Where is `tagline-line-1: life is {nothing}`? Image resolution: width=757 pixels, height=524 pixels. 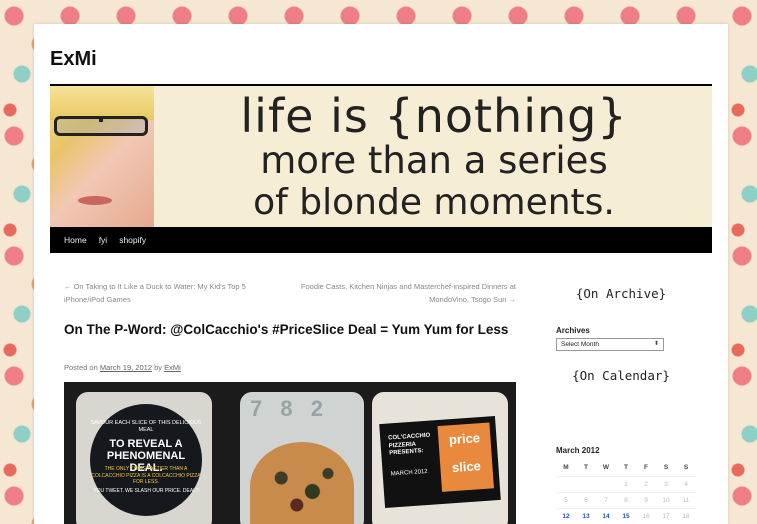
tagline-line-1: life is {nothing} is located at coordinates (434, 116).